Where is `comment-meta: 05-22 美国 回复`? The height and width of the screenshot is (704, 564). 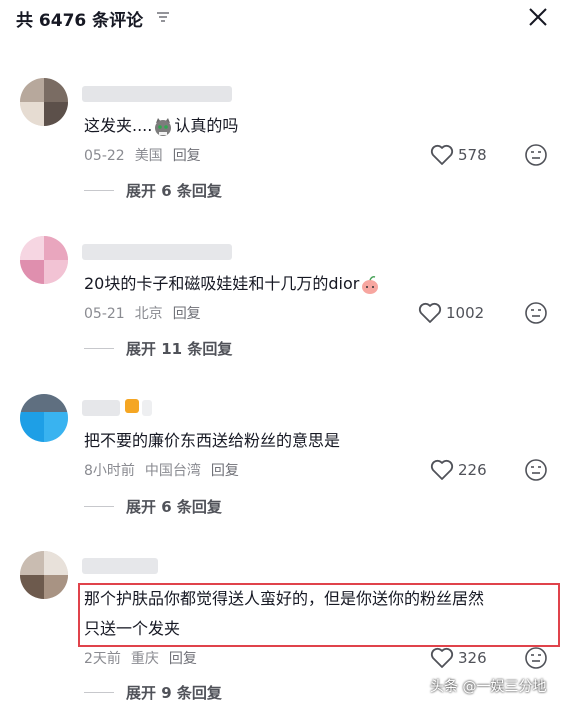
comment-meta: 05-22 美国 回复 is located at coordinates (147, 155).